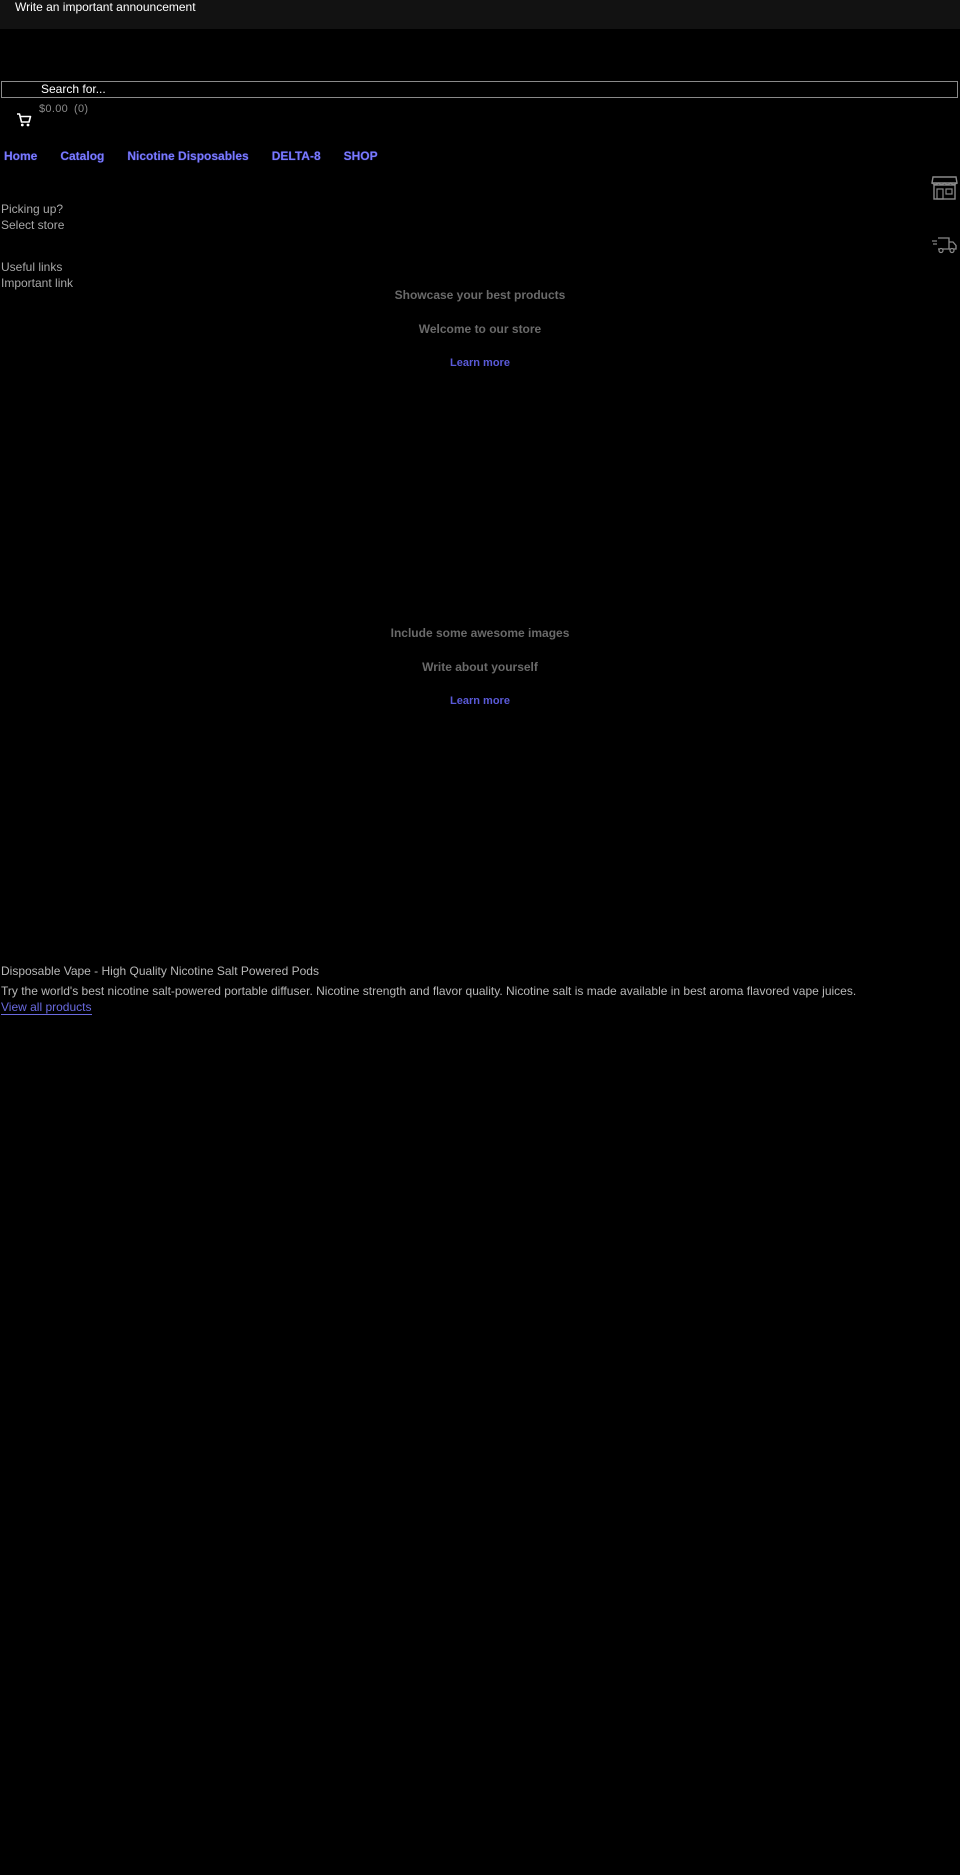  I want to click on pickup-block: Picking up? Select store, so click(32, 217).